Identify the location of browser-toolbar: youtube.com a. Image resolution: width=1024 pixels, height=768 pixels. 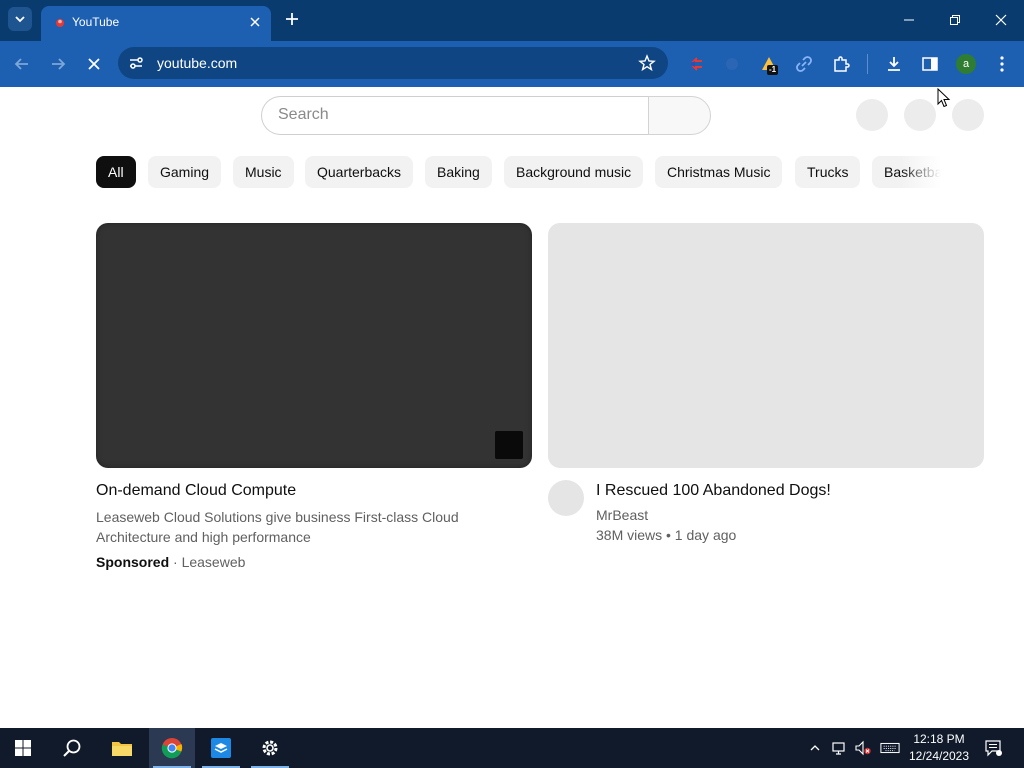
(512, 64).